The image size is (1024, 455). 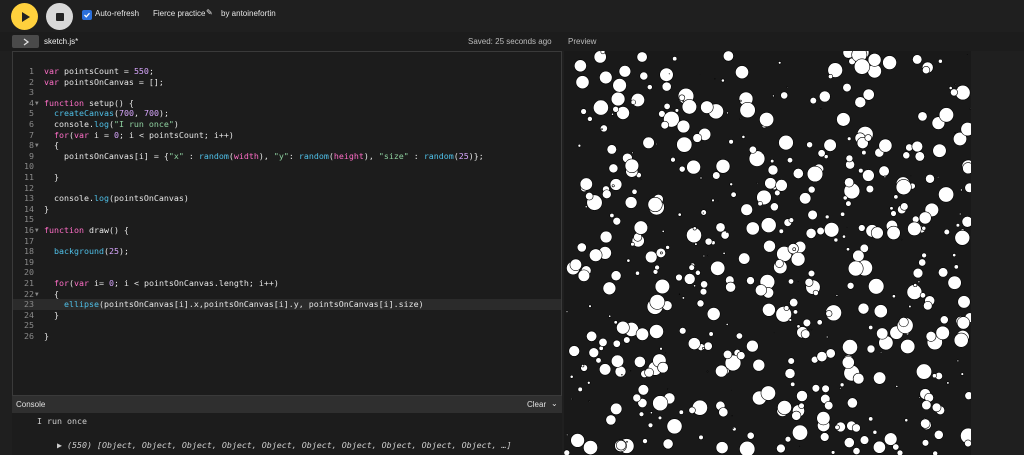 What do you see at coordinates (287, 145) in the screenshot?
I see `code-line: 8 ▼ {` at bounding box center [287, 145].